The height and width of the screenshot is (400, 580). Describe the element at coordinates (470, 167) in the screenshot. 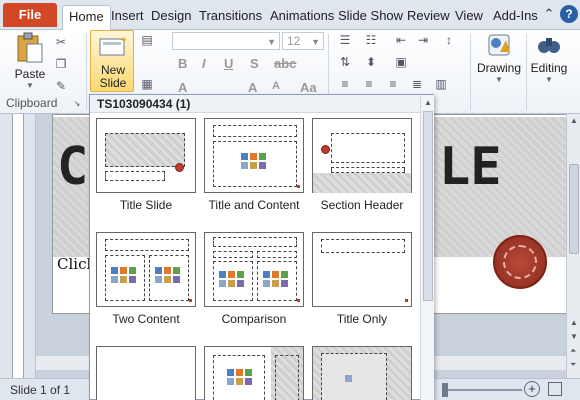

I see `slide-title-right: LE` at that location.